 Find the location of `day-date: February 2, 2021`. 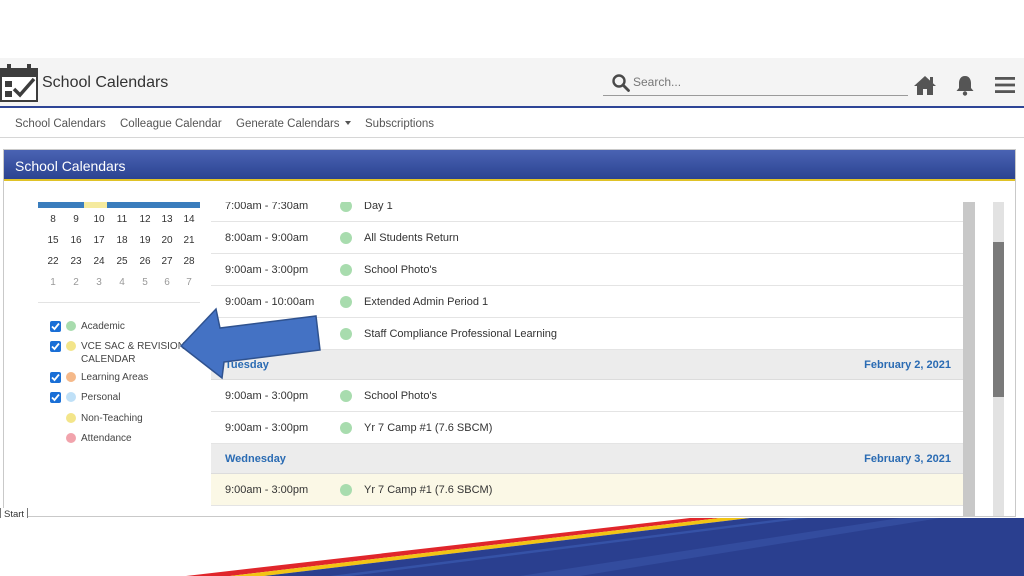

day-date: February 2, 2021 is located at coordinates (907, 365).